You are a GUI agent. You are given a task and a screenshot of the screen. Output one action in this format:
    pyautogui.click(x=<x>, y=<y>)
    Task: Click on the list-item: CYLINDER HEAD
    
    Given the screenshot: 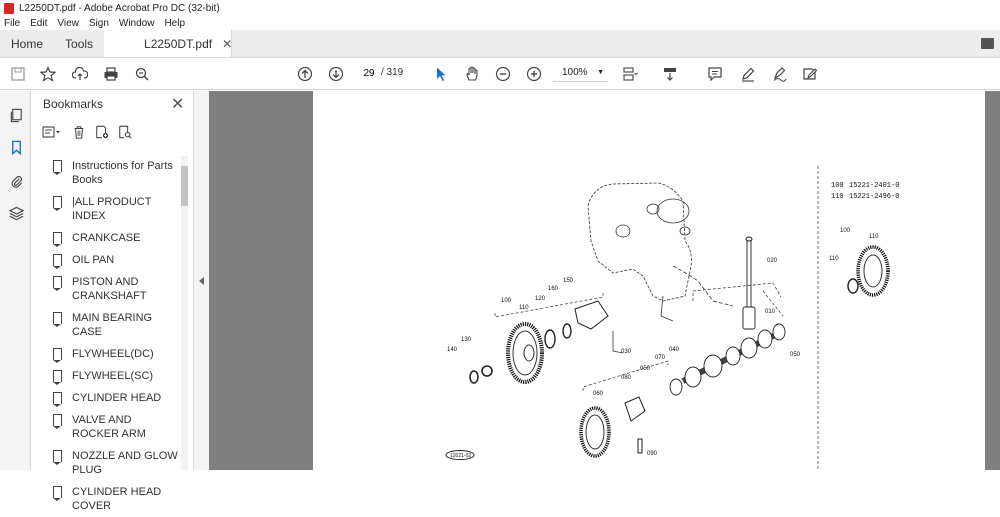 What is the action you would take?
    pyautogui.click(x=105, y=398)
    